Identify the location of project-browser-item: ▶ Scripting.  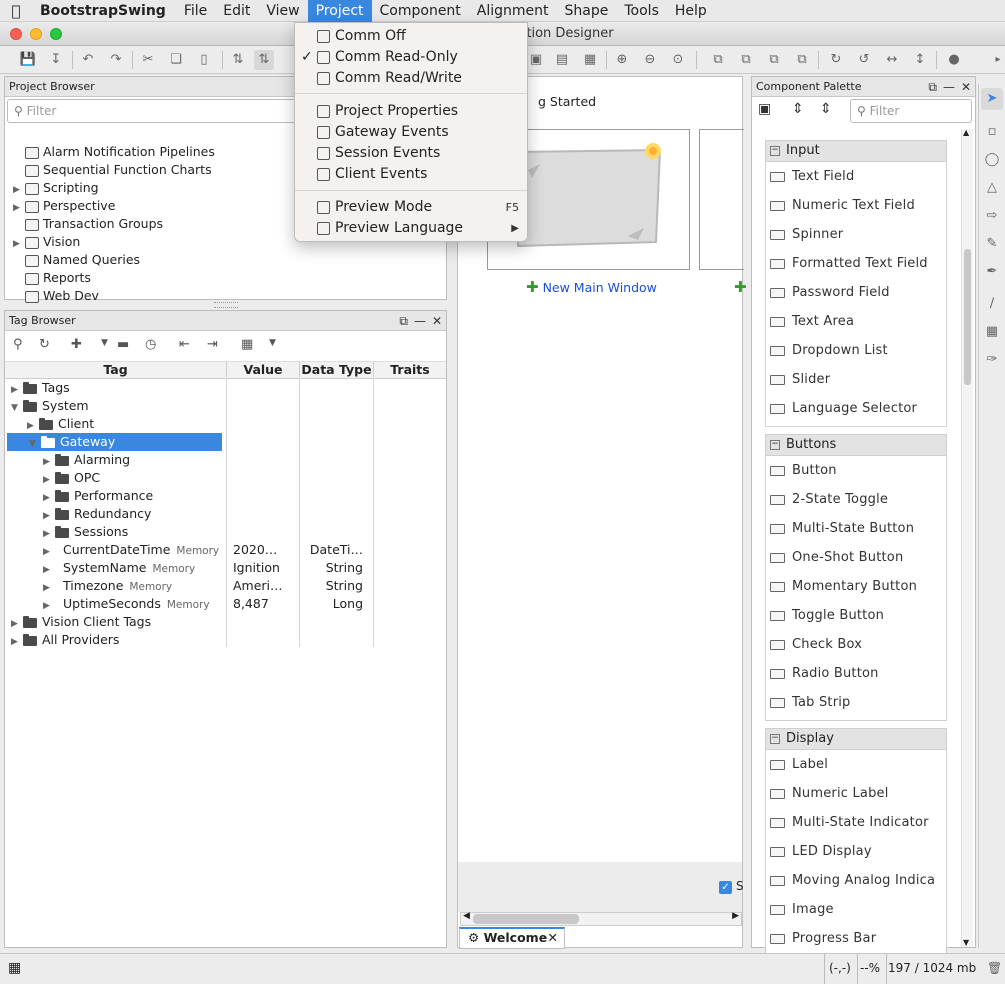
(56, 188).